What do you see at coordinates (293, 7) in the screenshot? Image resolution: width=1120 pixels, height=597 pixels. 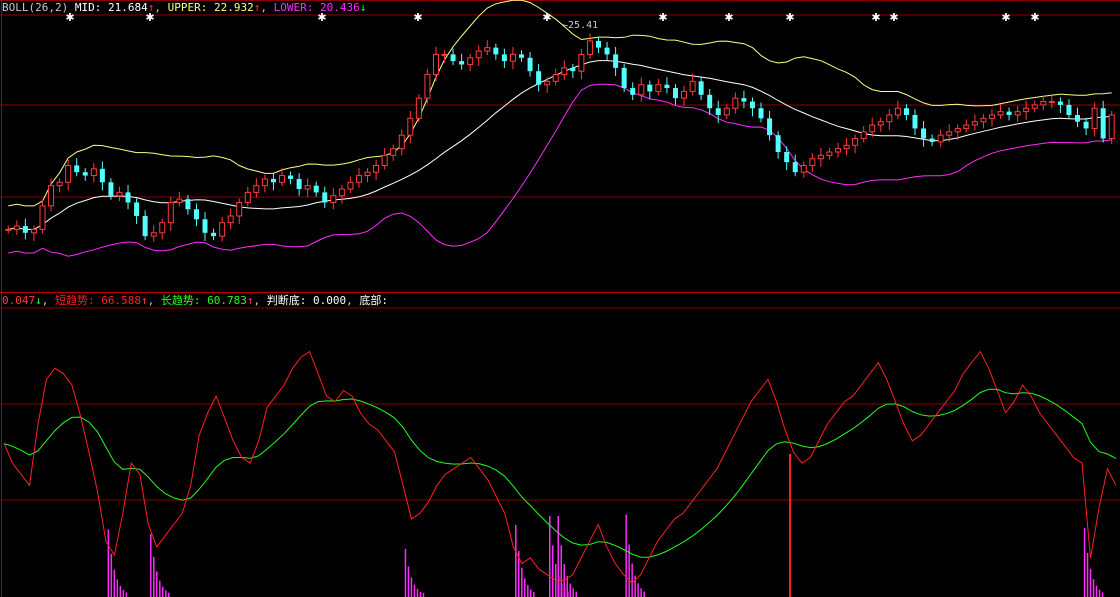 I see `lower-label: LOWER:` at bounding box center [293, 7].